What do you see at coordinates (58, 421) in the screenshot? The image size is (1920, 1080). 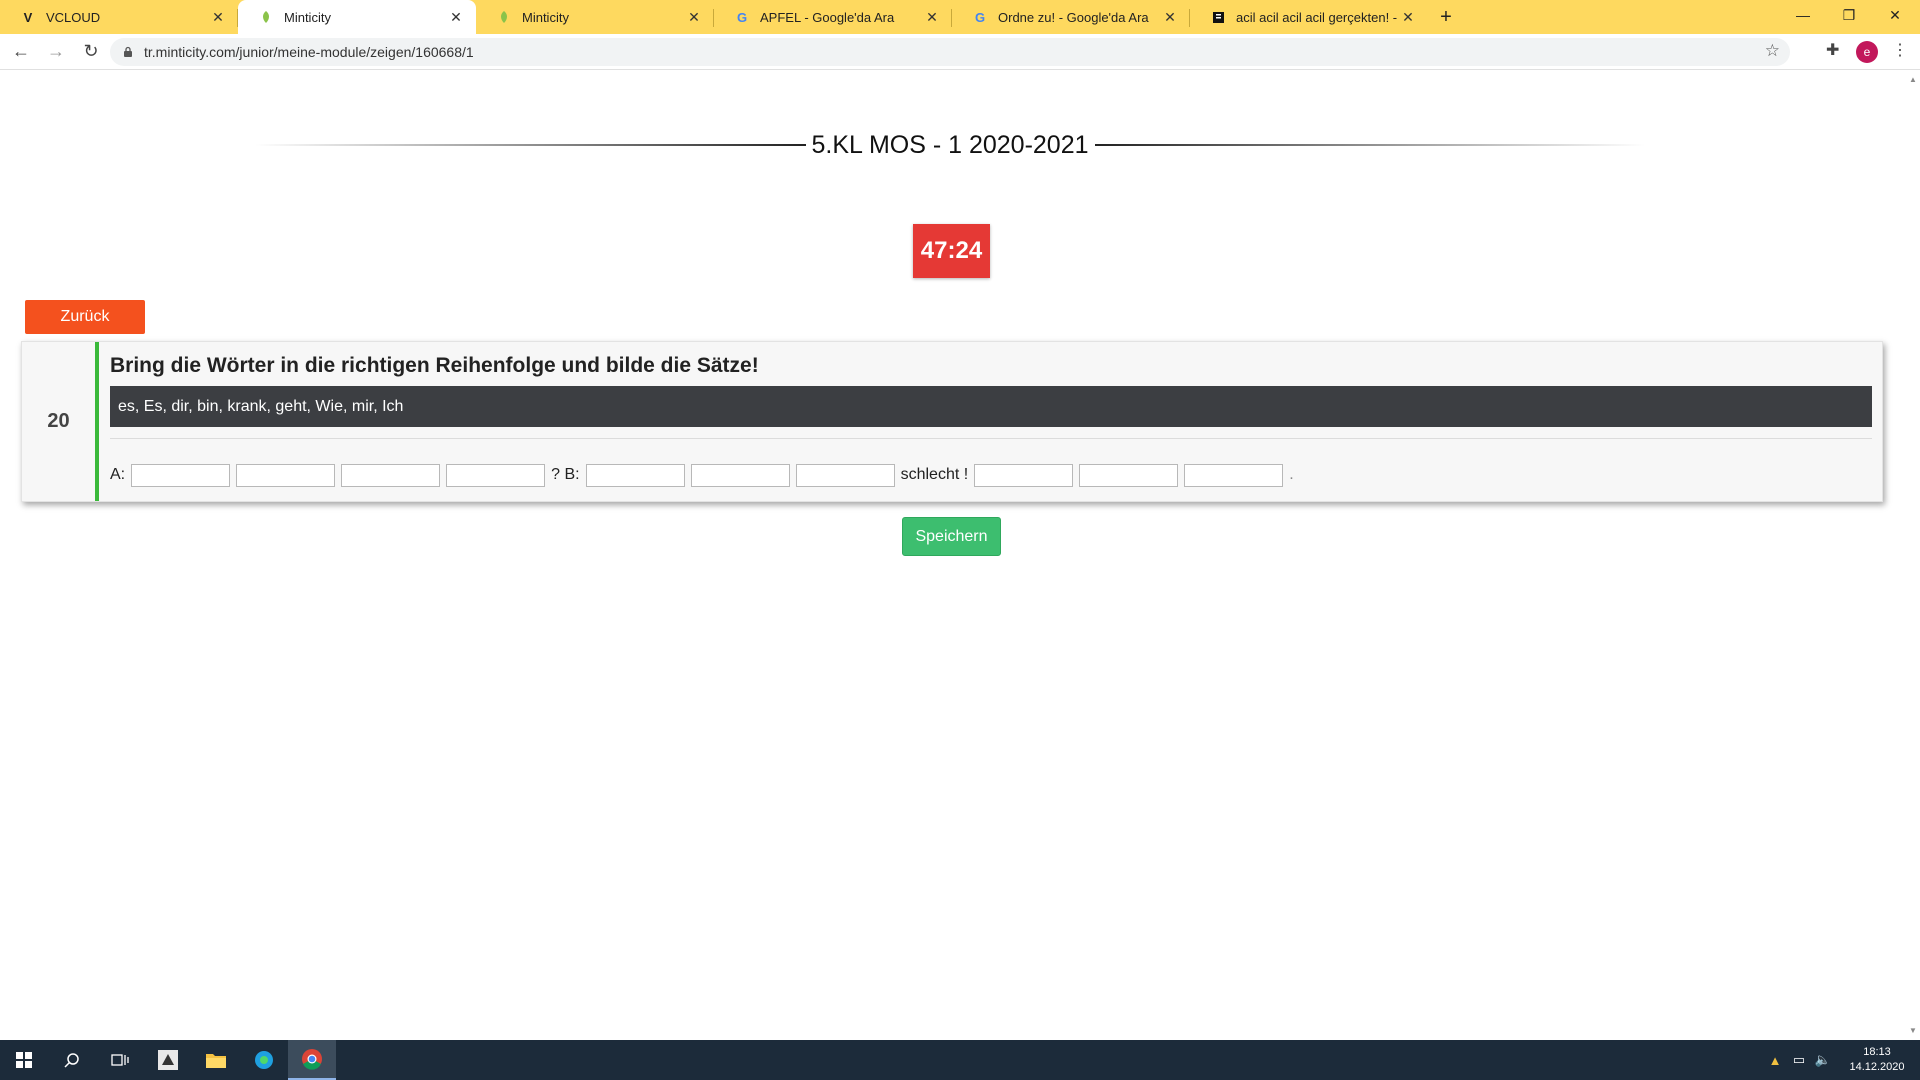 I see `question-number: 20` at bounding box center [58, 421].